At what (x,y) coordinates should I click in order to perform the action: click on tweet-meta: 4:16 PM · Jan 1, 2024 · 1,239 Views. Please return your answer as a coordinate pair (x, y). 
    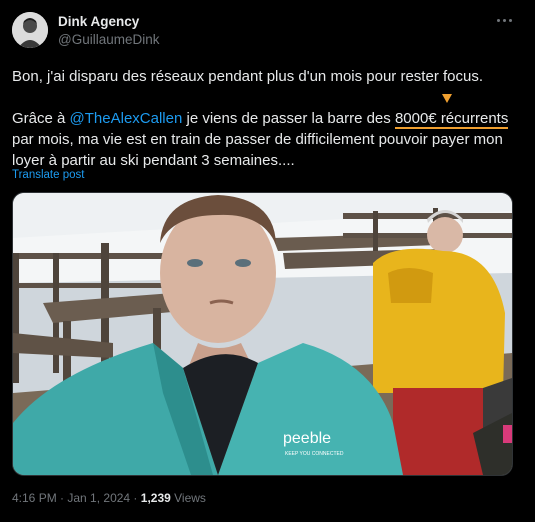
    Looking at the image, I should click on (109, 498).